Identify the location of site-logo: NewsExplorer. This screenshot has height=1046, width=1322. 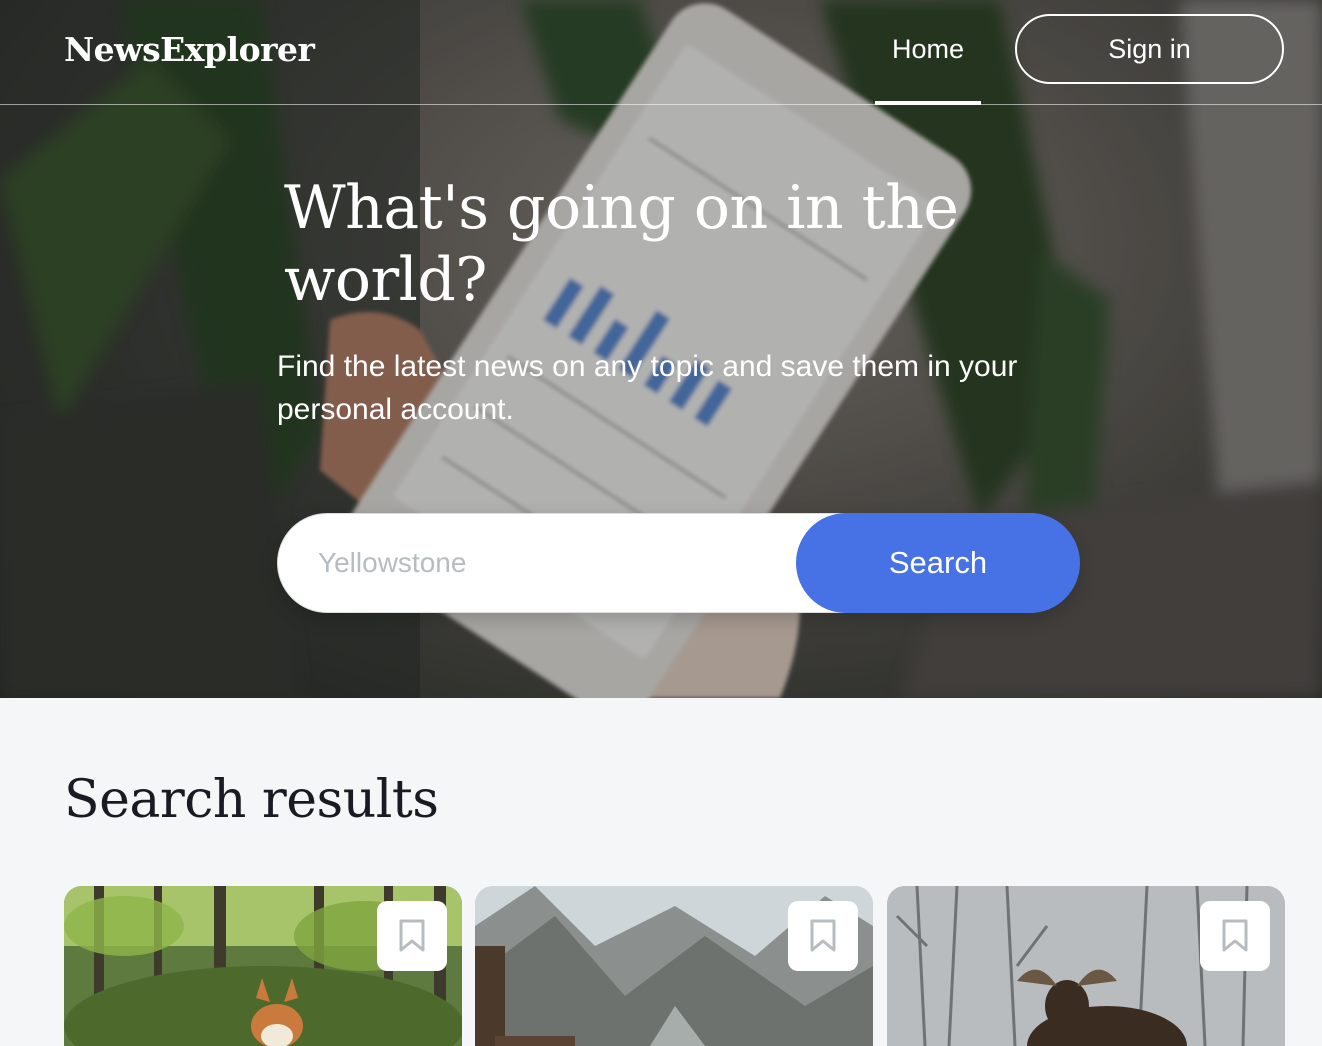
(189, 49).